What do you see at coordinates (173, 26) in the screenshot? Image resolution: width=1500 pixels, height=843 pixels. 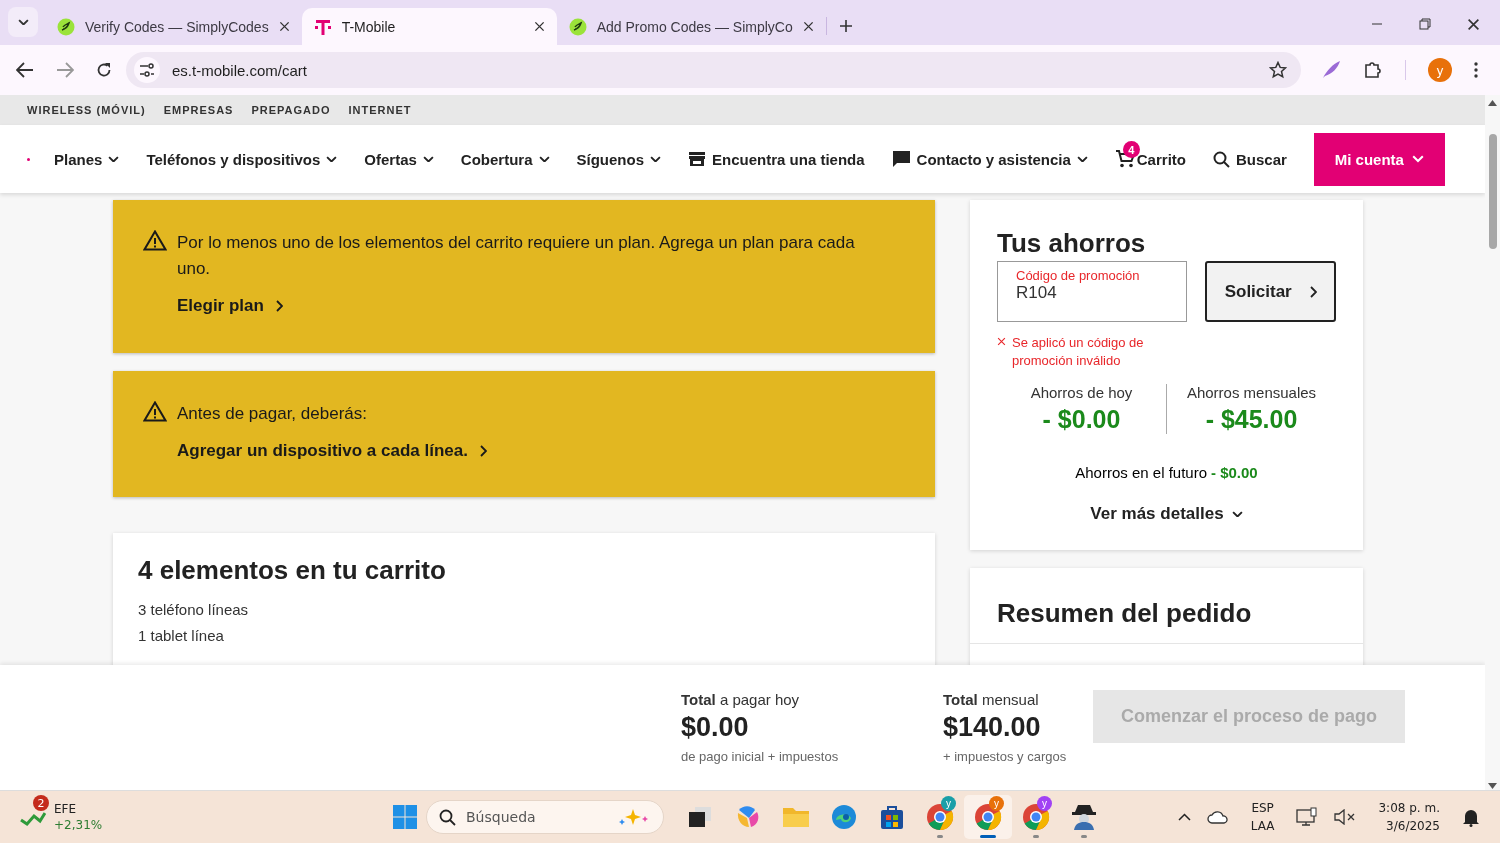 I see `browser-tab: Verify Codes — SimplyCodes` at bounding box center [173, 26].